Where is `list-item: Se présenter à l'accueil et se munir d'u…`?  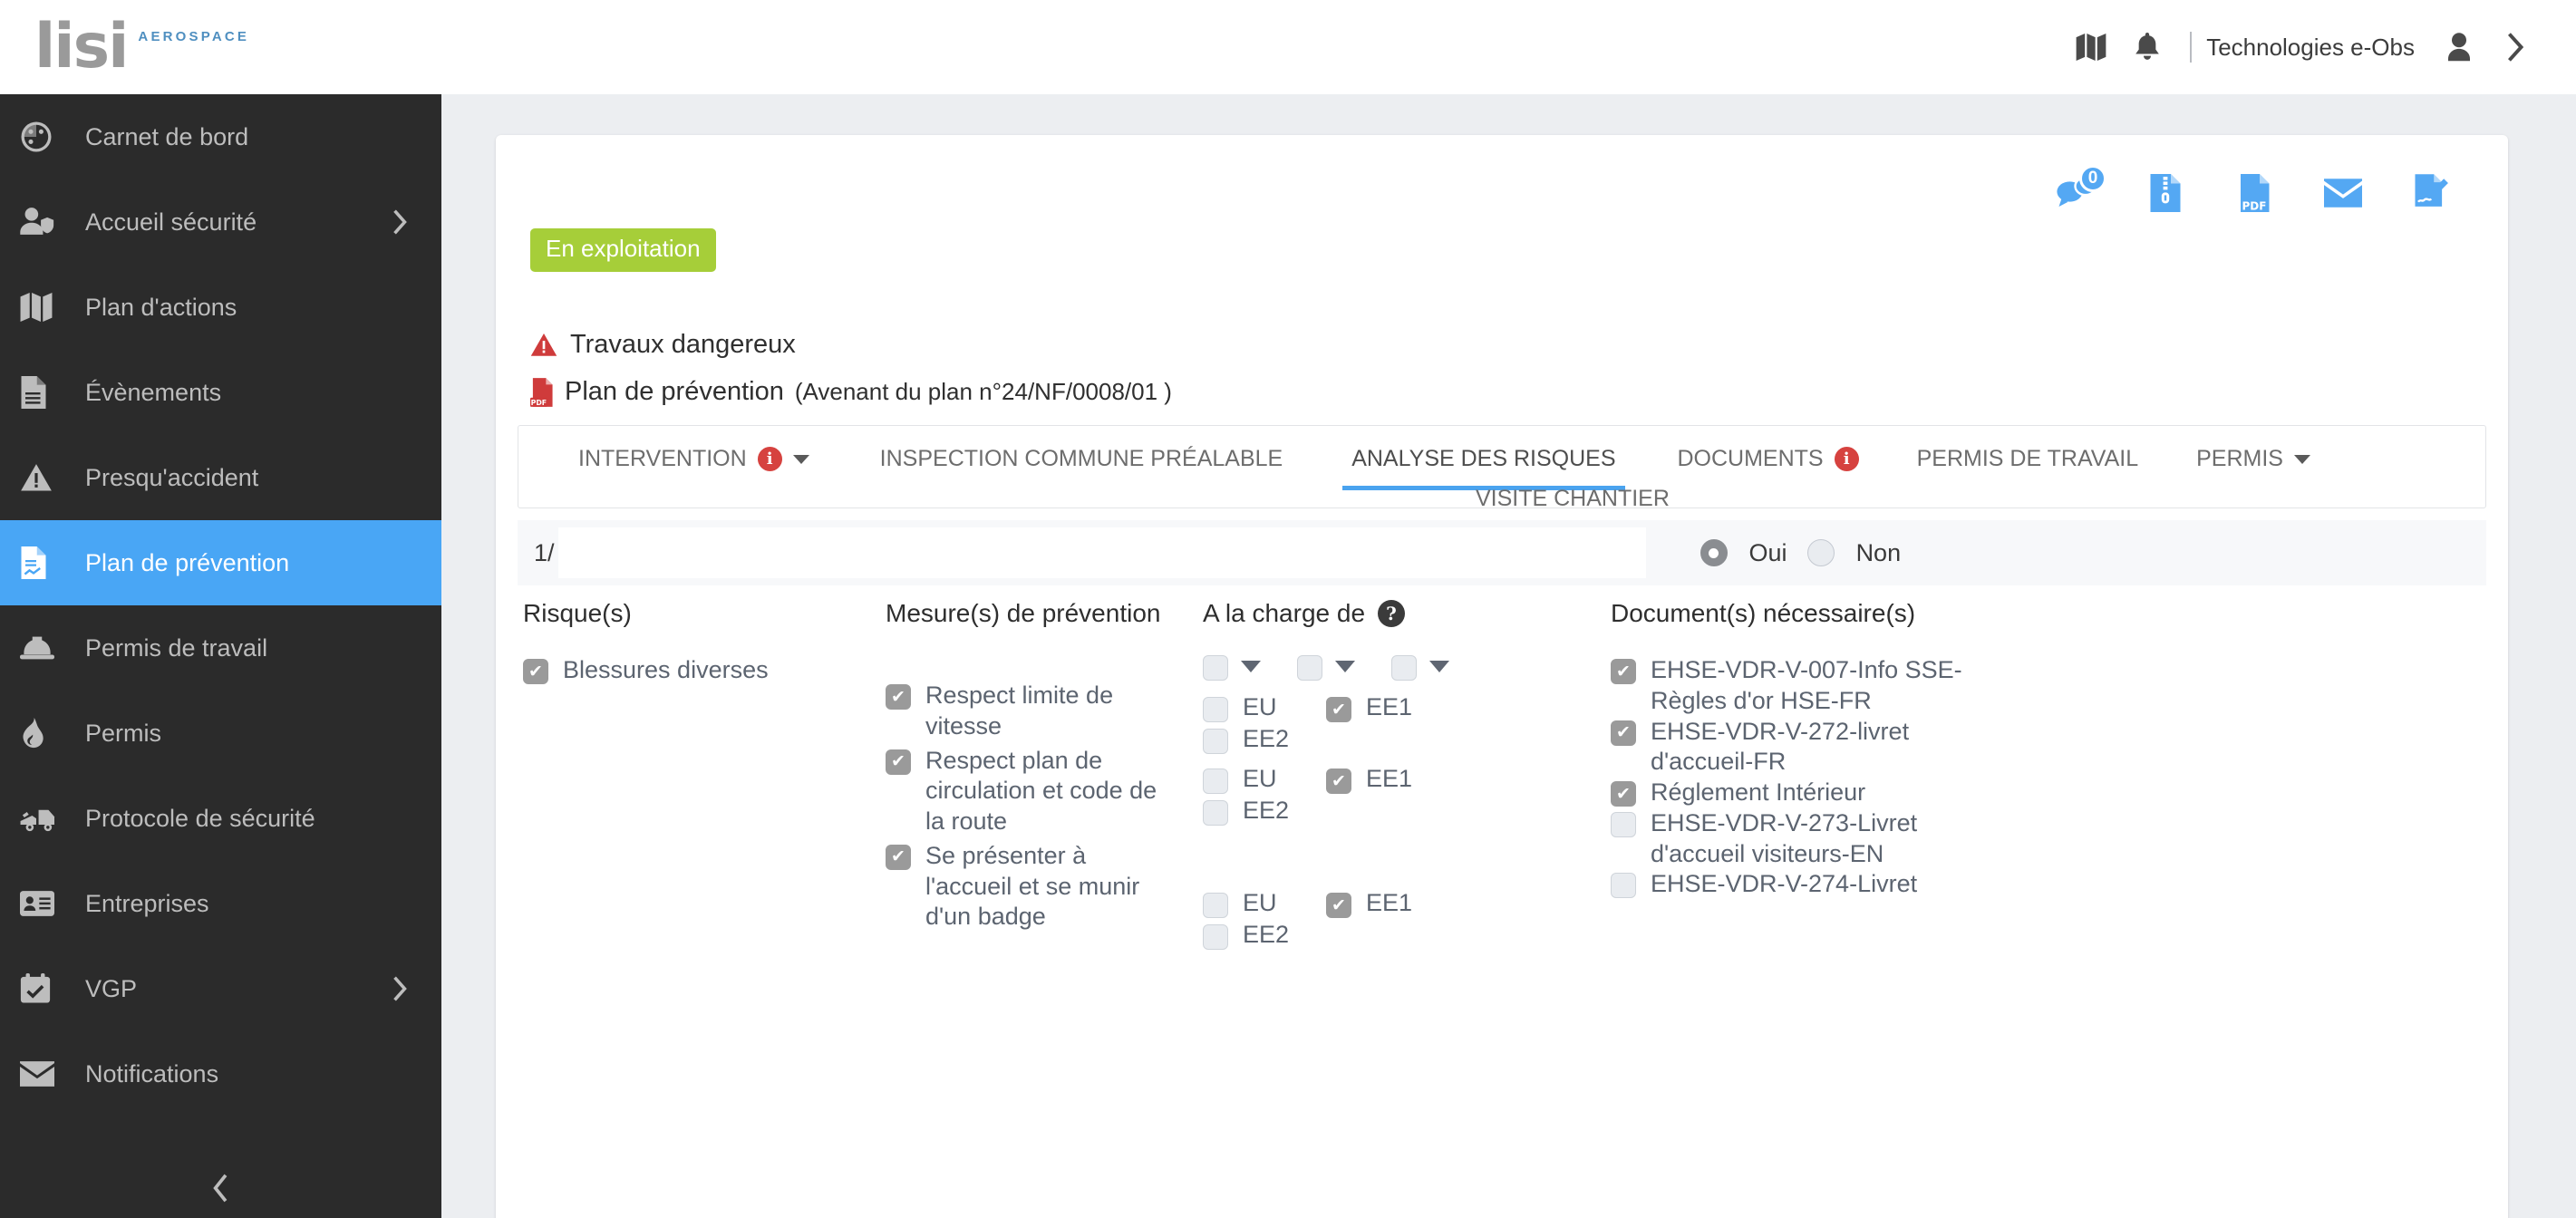
list-item: Se présenter à l'accueil et se munir d'u… is located at coordinates (1031, 887).